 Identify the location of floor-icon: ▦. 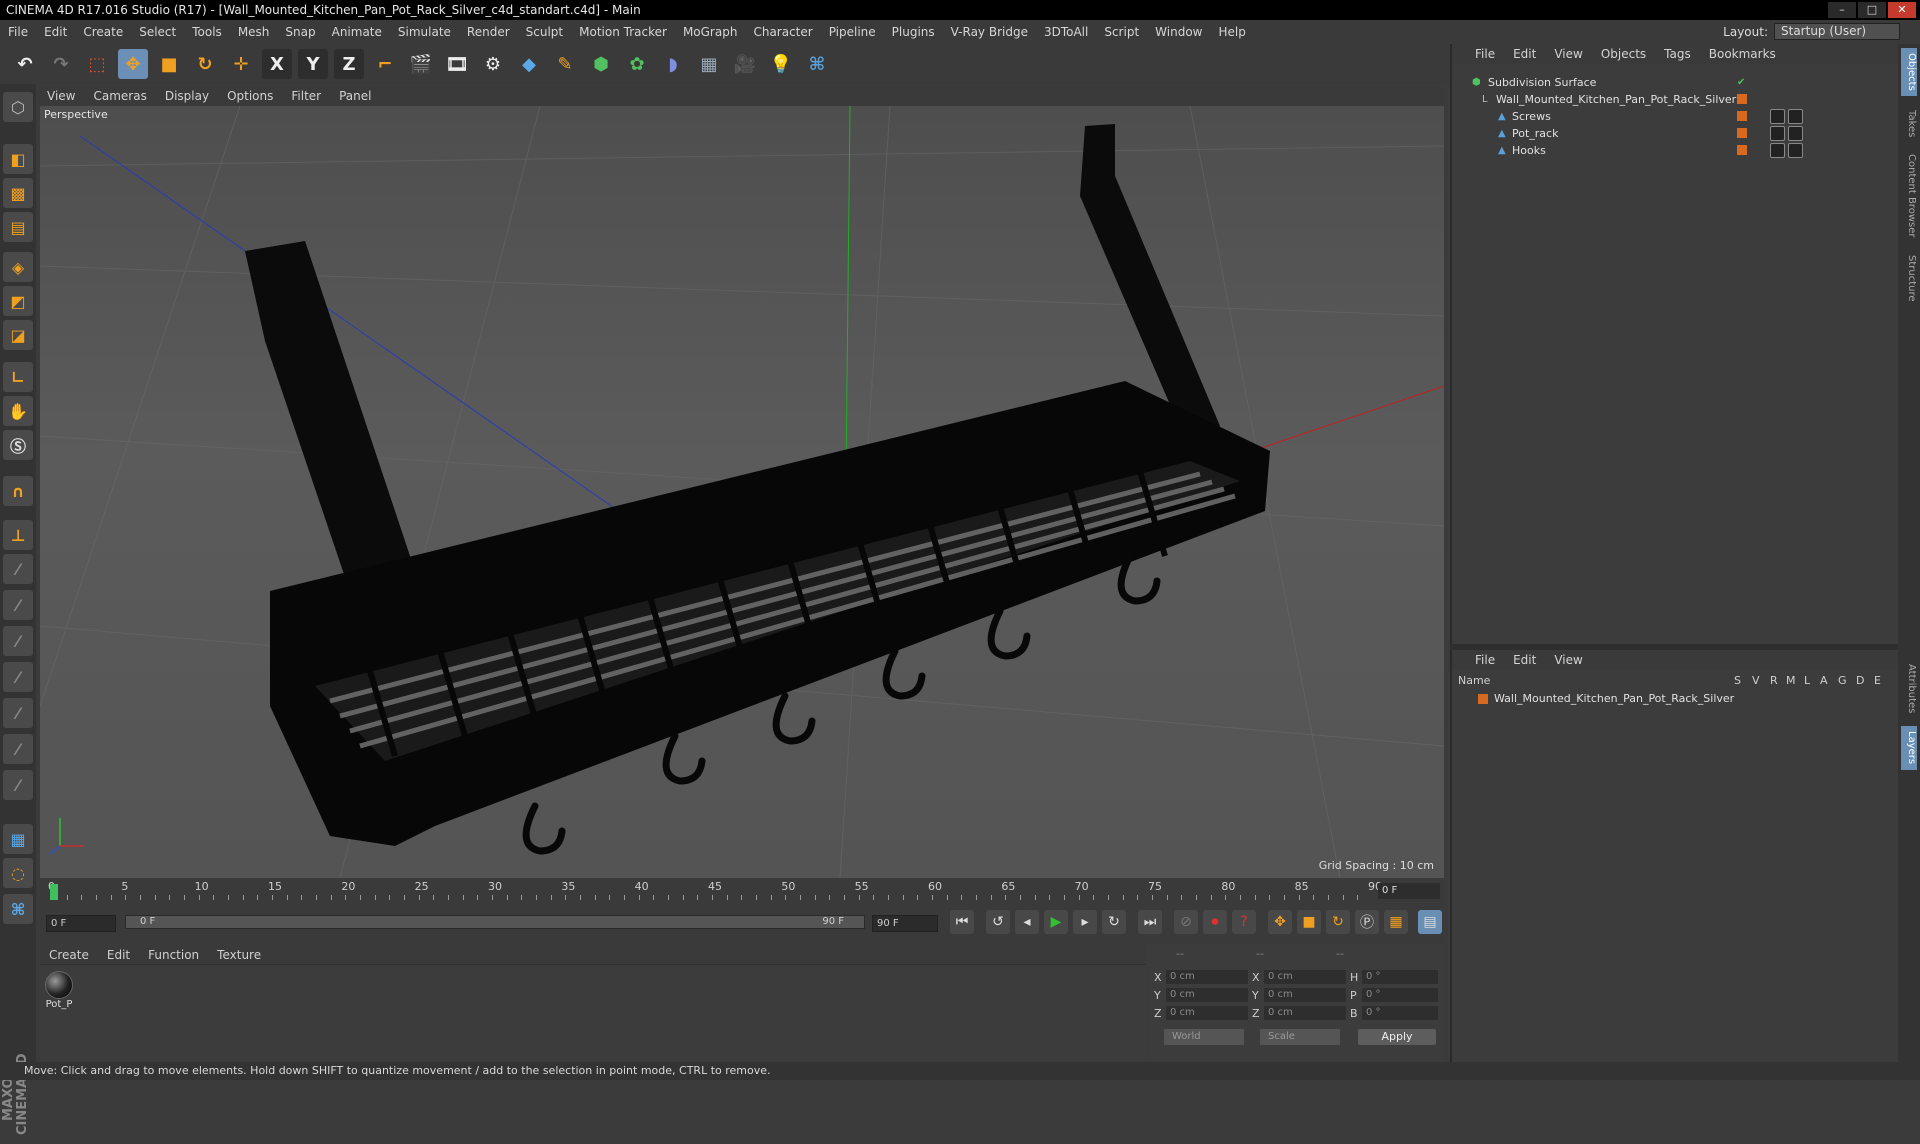
(709, 64).